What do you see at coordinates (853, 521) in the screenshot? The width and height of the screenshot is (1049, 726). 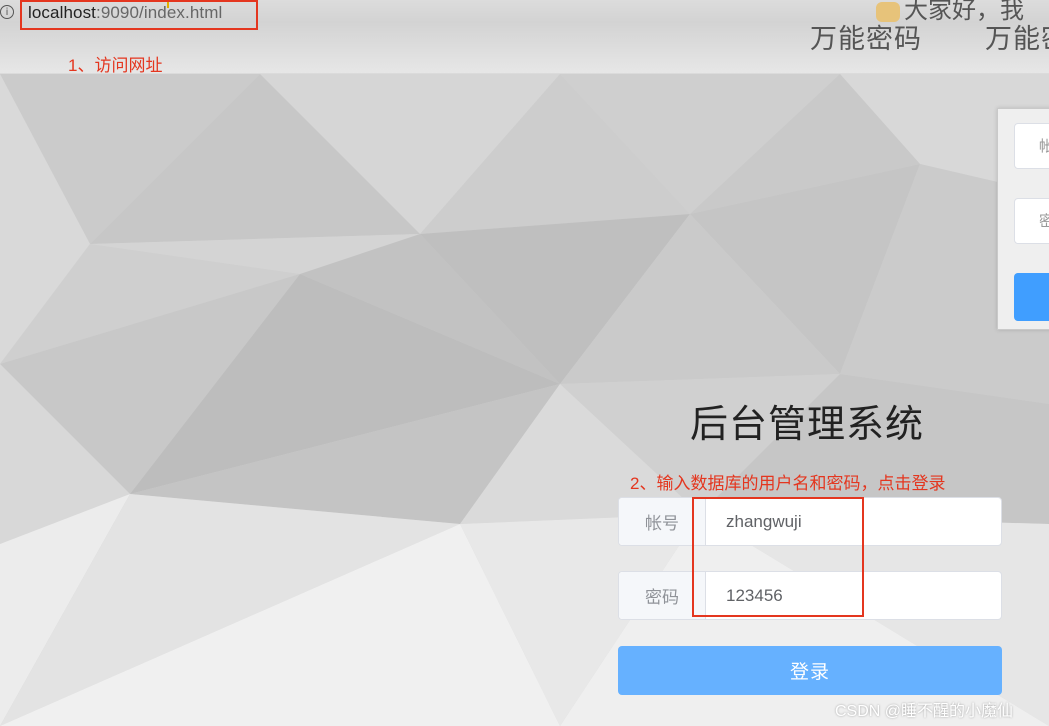 I see `account-input: zhangwuji` at bounding box center [853, 521].